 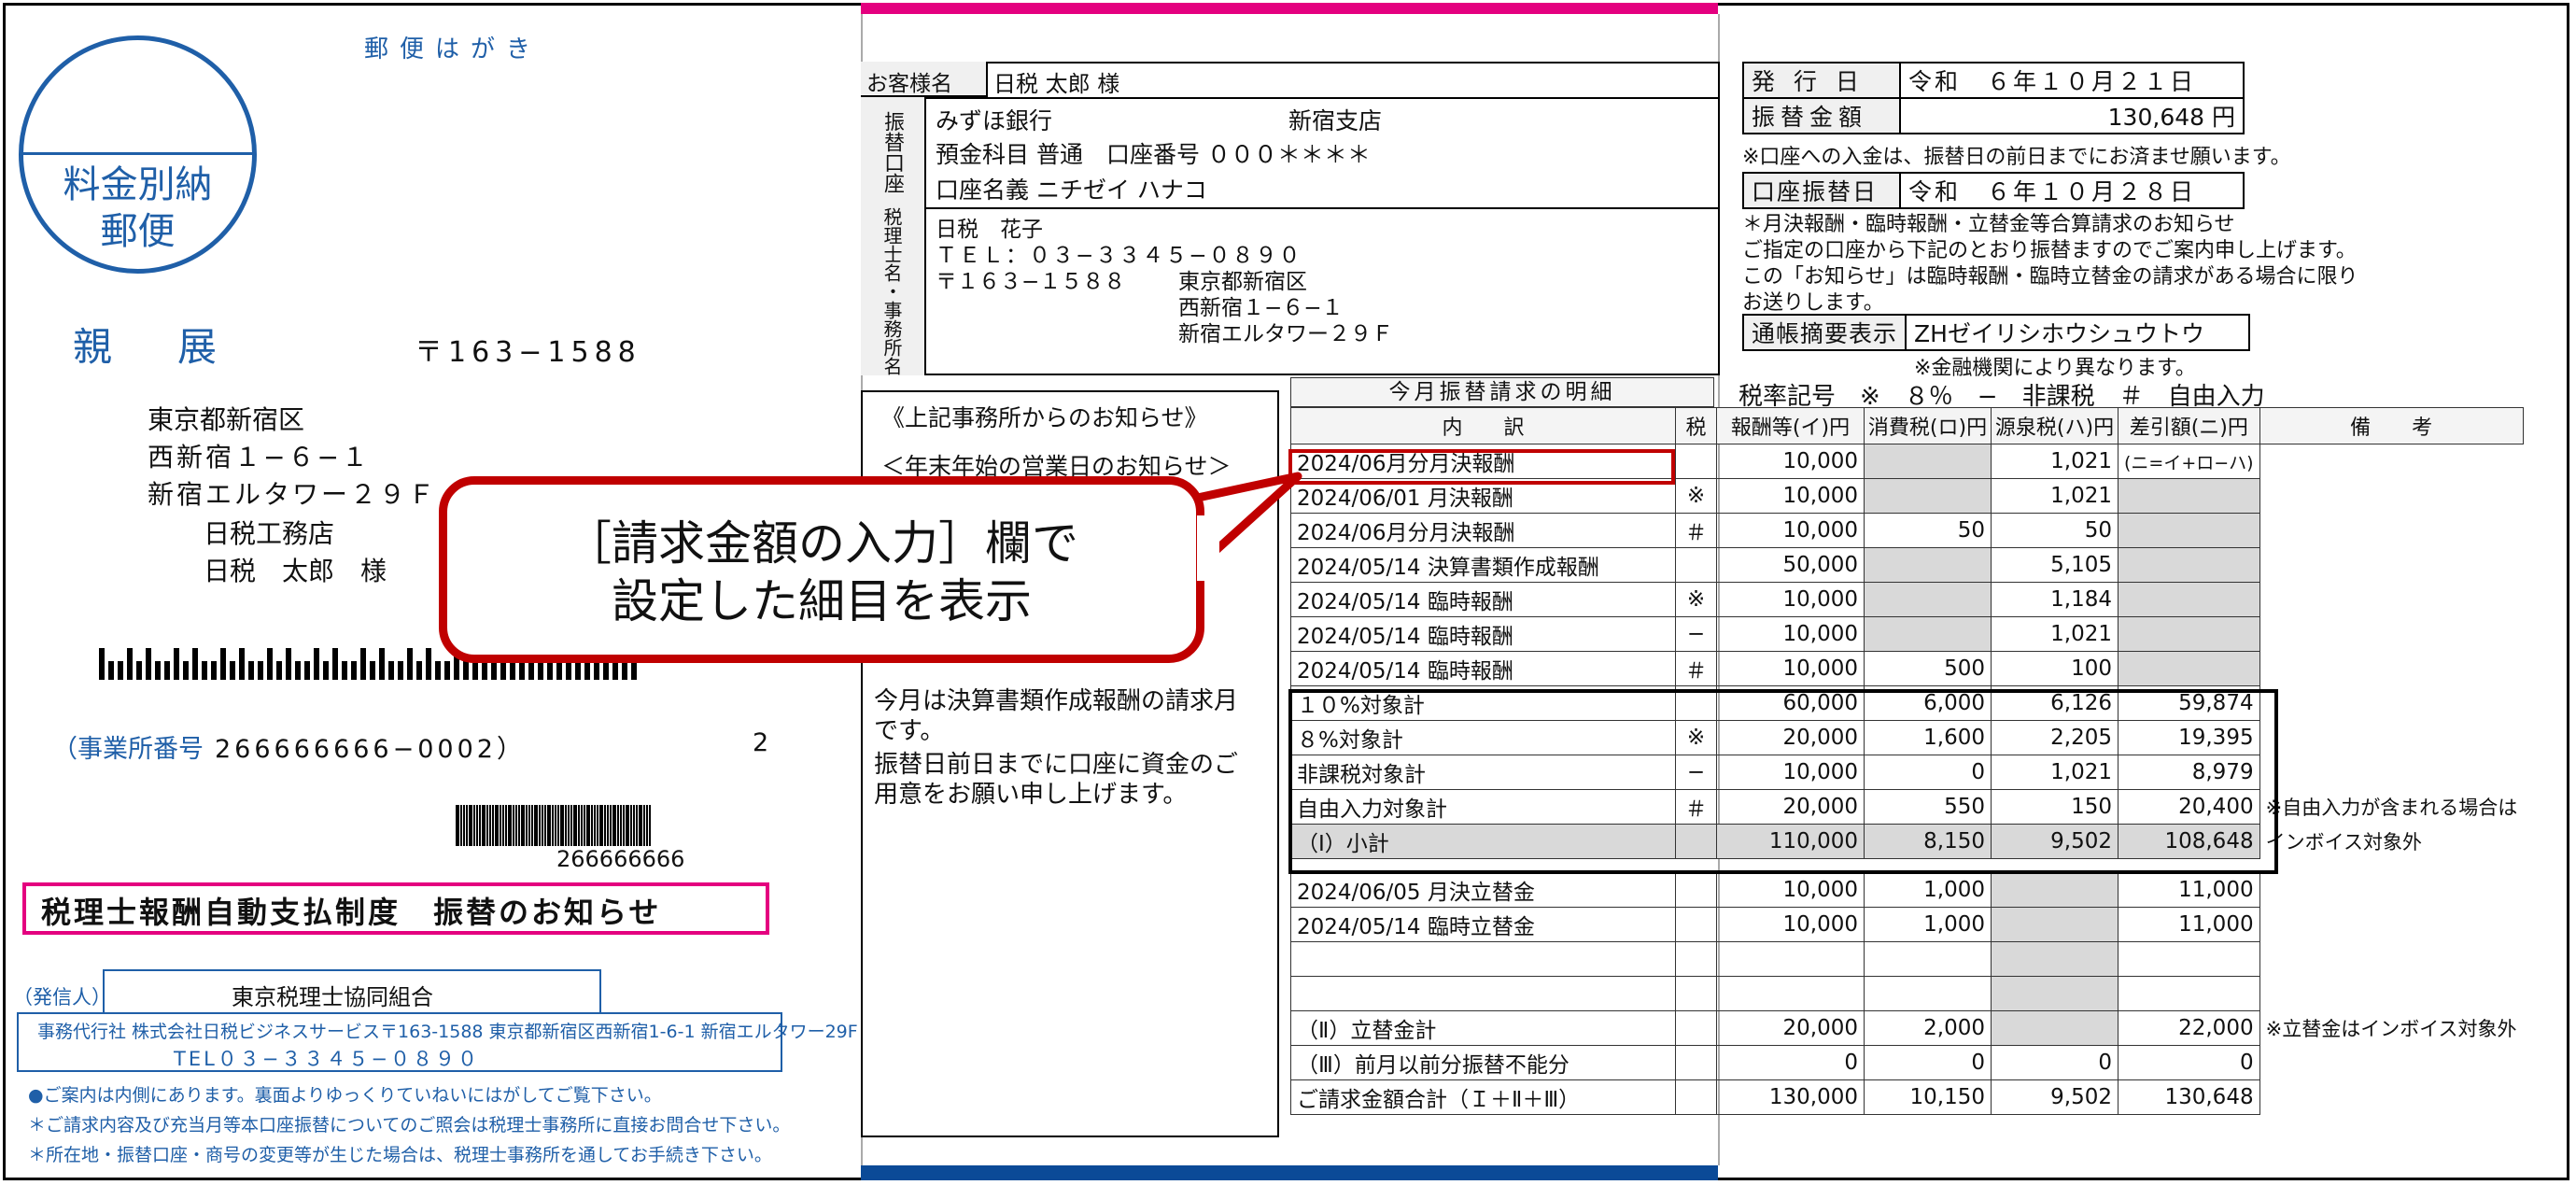 I want to click on table-row: （Ⅲ）前月以前分振替不能分 0 0 0 0, so click(x=1907, y=1062).